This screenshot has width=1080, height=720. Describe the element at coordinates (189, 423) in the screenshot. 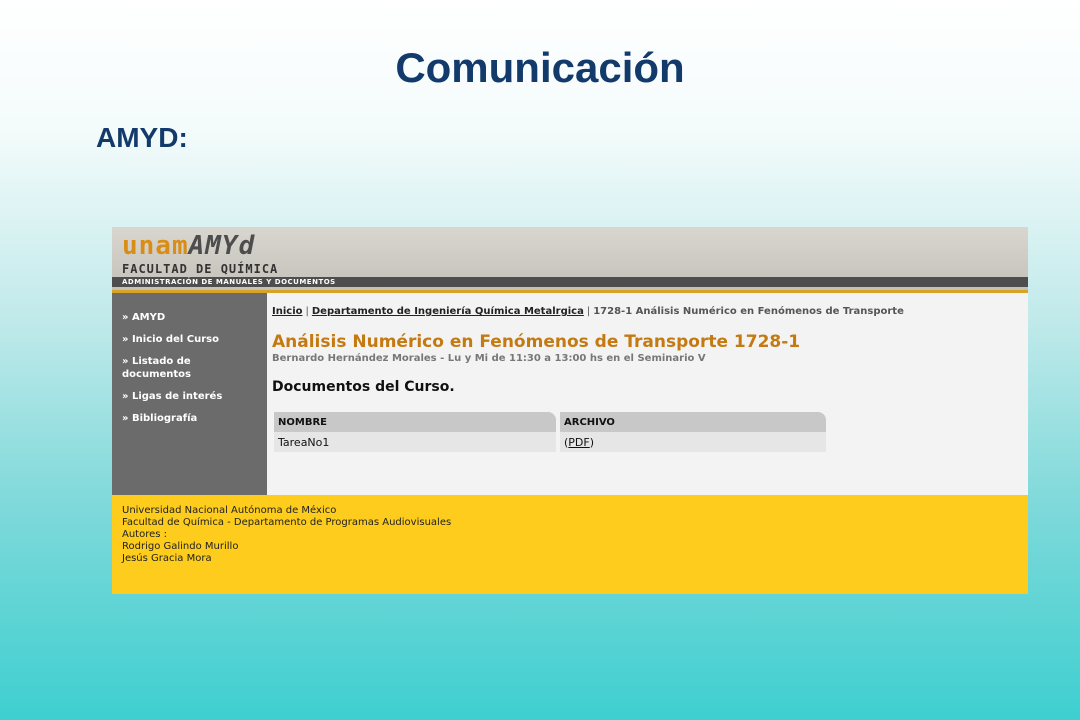

I see `sidebar-item-bibliografia: » Bibliografía` at that location.